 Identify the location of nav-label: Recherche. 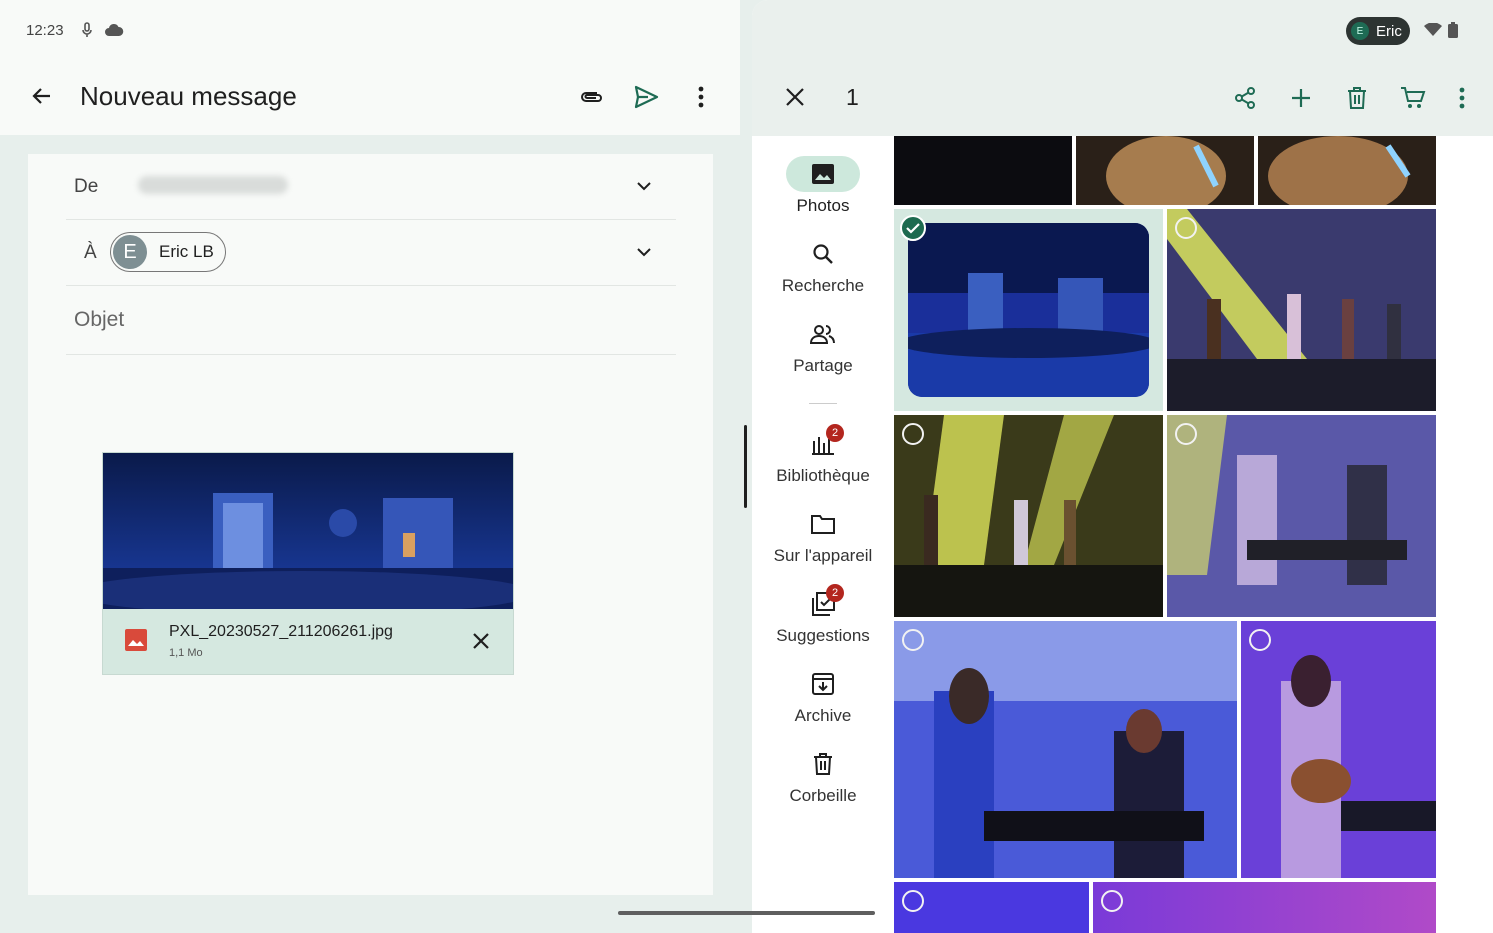
(823, 285).